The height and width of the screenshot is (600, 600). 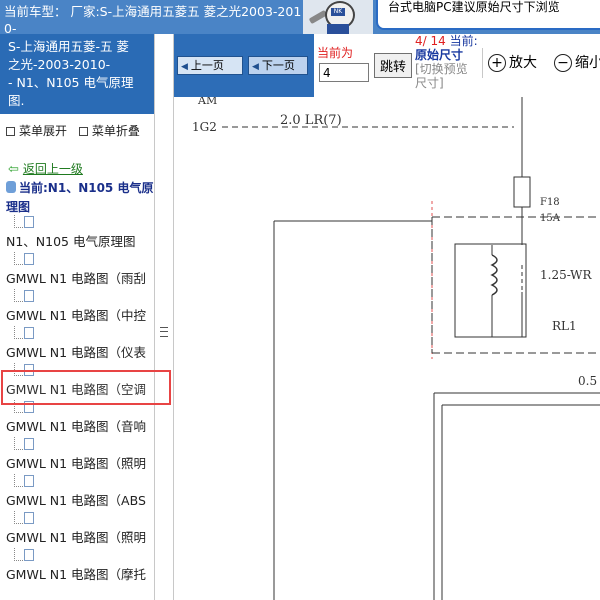 What do you see at coordinates (430, 41) in the screenshot?
I see `page-count: 4/ 14` at bounding box center [430, 41].